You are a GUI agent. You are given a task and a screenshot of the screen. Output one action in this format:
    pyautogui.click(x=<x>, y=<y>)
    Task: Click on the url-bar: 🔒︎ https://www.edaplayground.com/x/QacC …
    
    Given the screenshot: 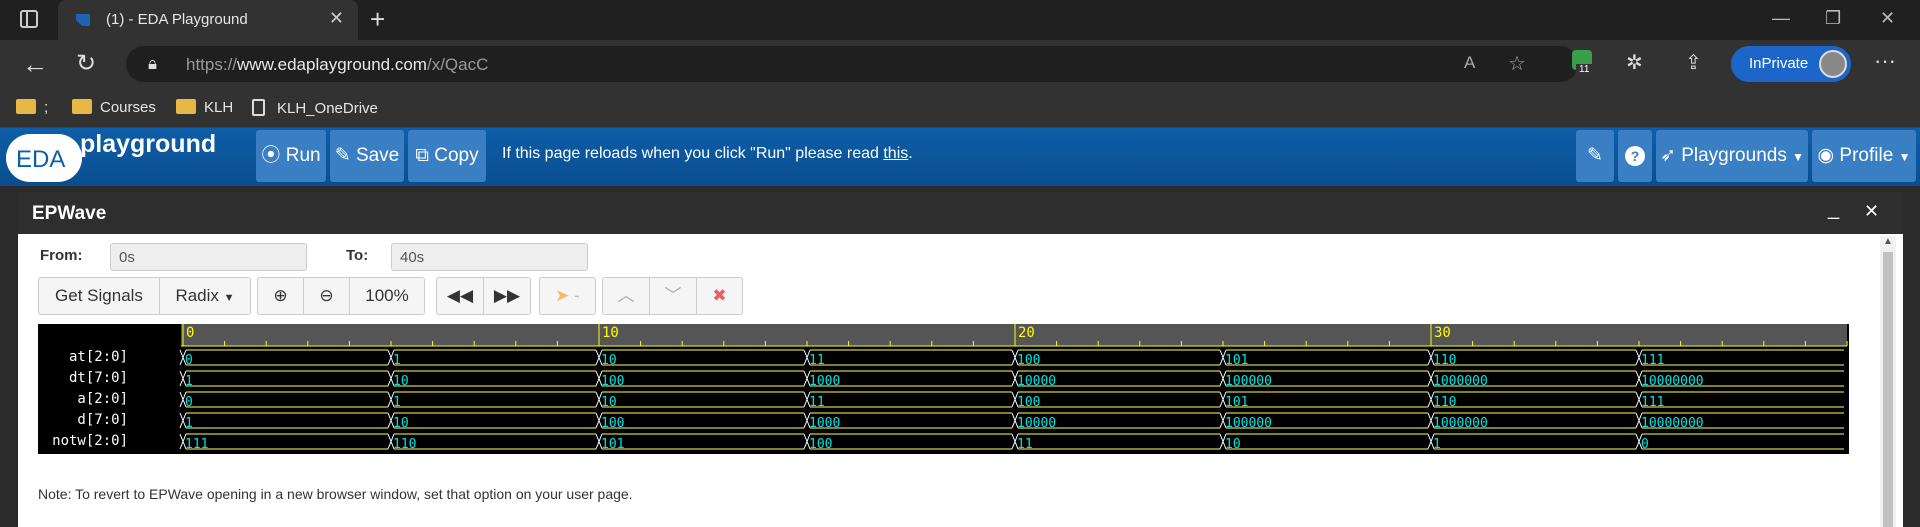 What is the action you would take?
    pyautogui.click(x=852, y=64)
    